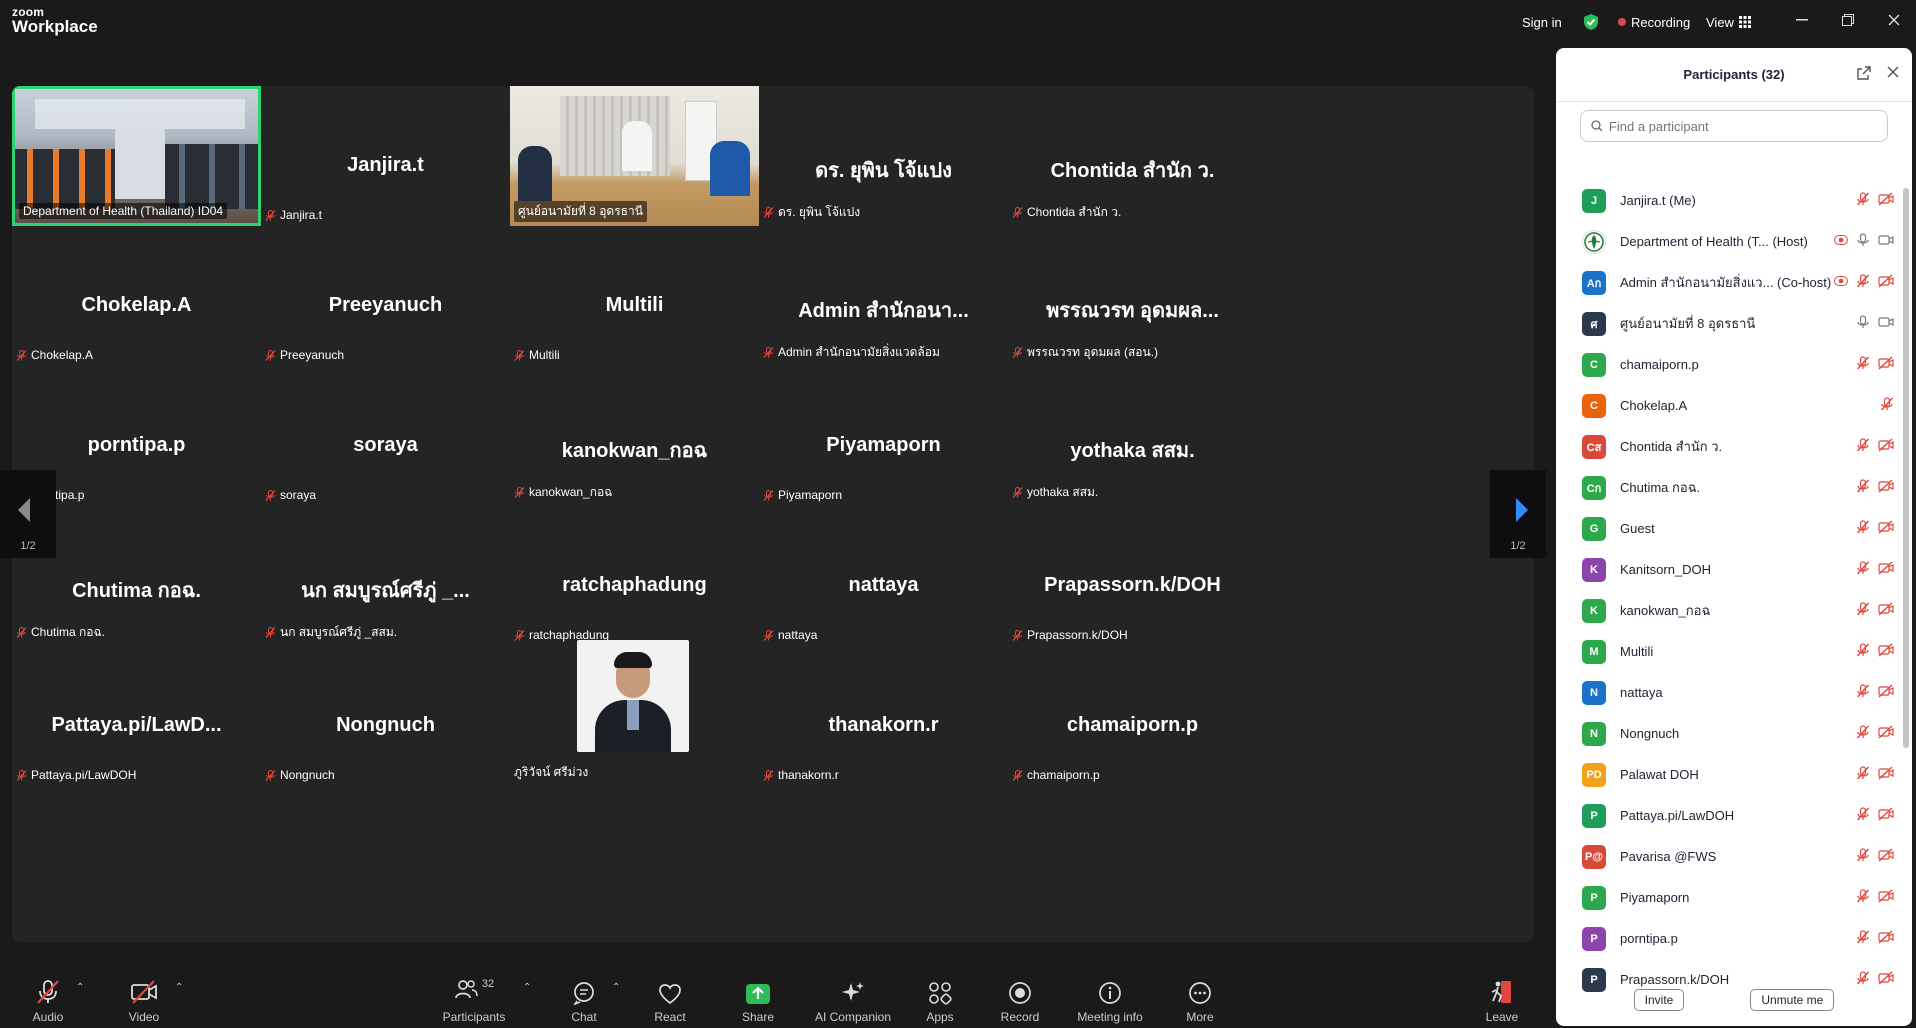 This screenshot has height=1028, width=1916. What do you see at coordinates (1894, 20) in the screenshot?
I see `close-window-button` at bounding box center [1894, 20].